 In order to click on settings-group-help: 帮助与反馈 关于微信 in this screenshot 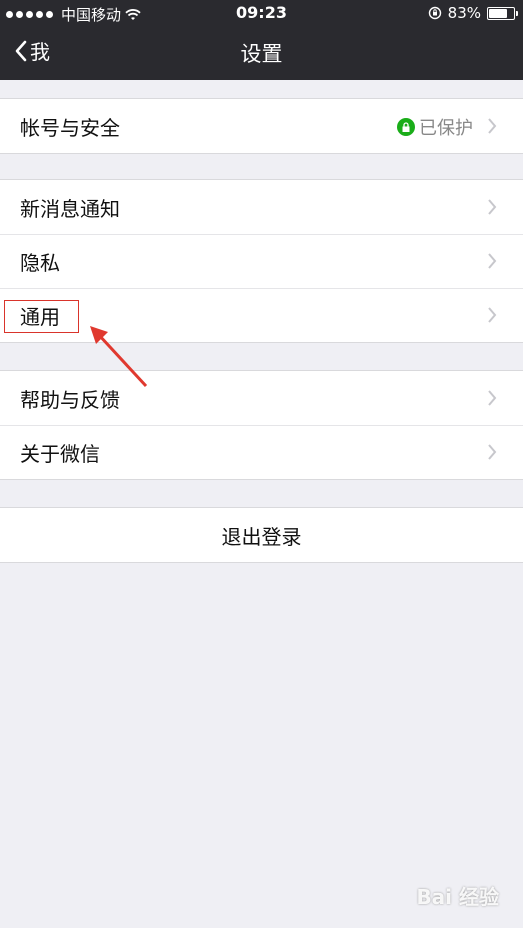, I will do `click(261, 425)`.